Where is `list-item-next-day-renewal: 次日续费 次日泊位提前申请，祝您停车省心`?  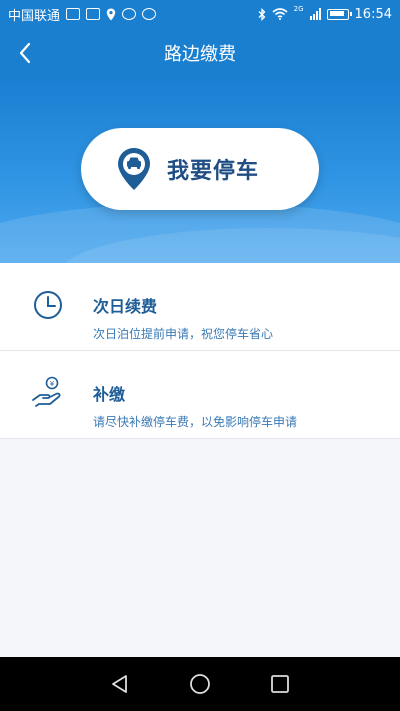 list-item-next-day-renewal: 次日续费 次日泊位提前申请，祝您停车省心 is located at coordinates (200, 307).